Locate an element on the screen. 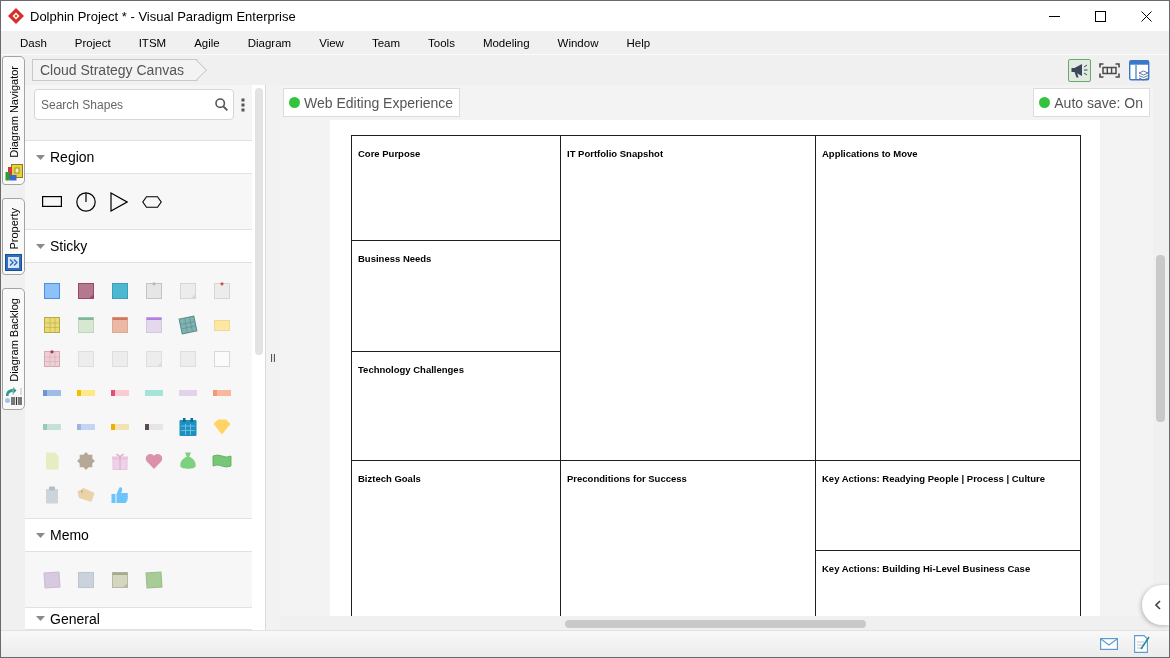 The image size is (1170, 658). section-header: Sticky is located at coordinates (138, 246).